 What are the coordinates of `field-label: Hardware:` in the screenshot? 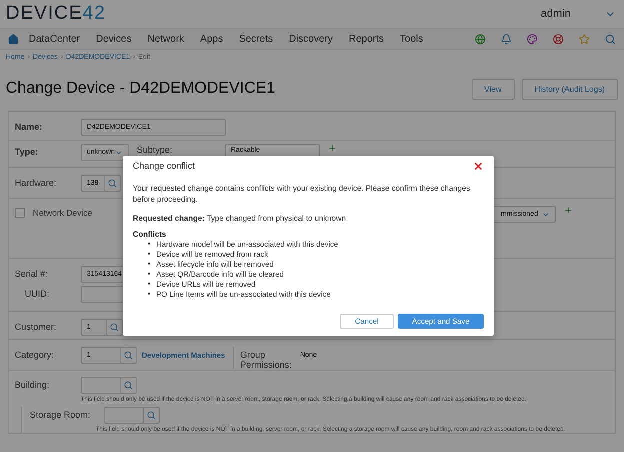 It's located at (36, 182).